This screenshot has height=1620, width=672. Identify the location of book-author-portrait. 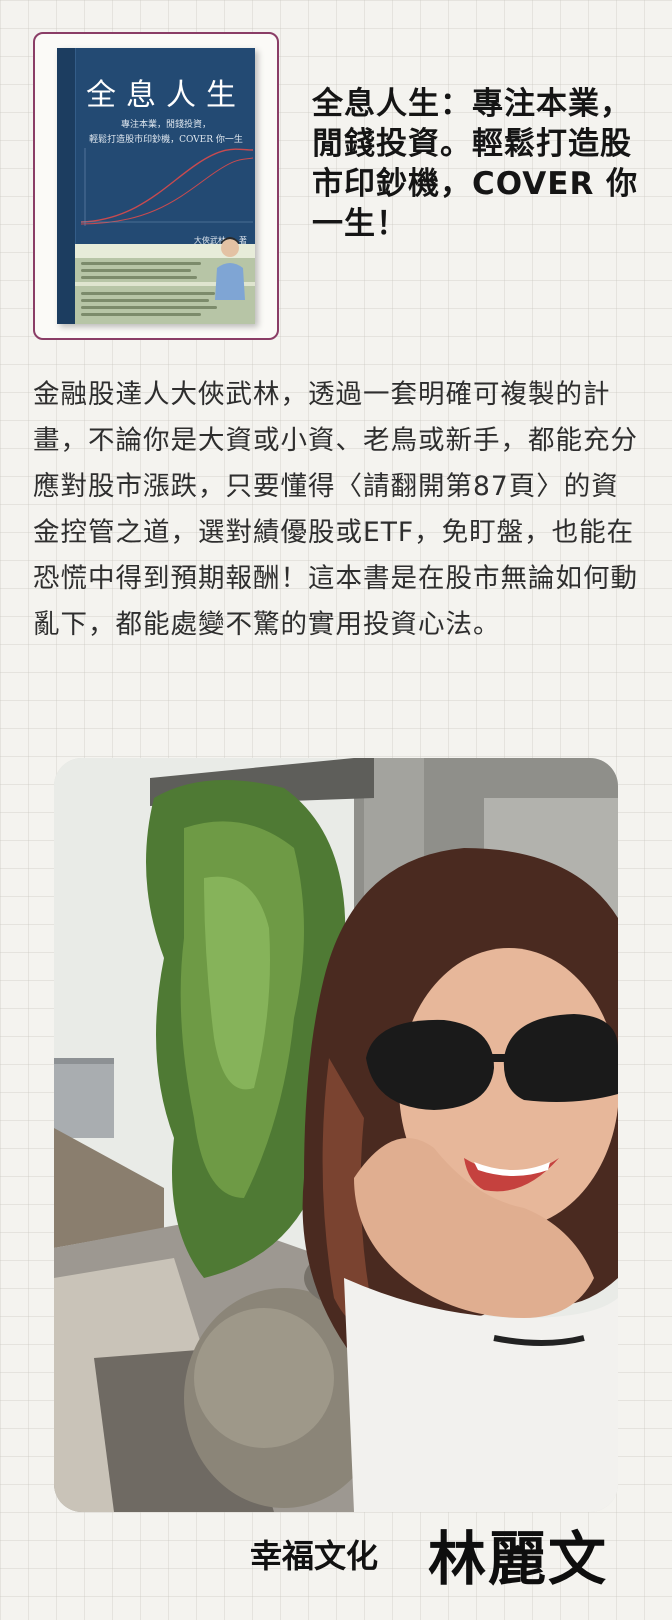
(230, 268).